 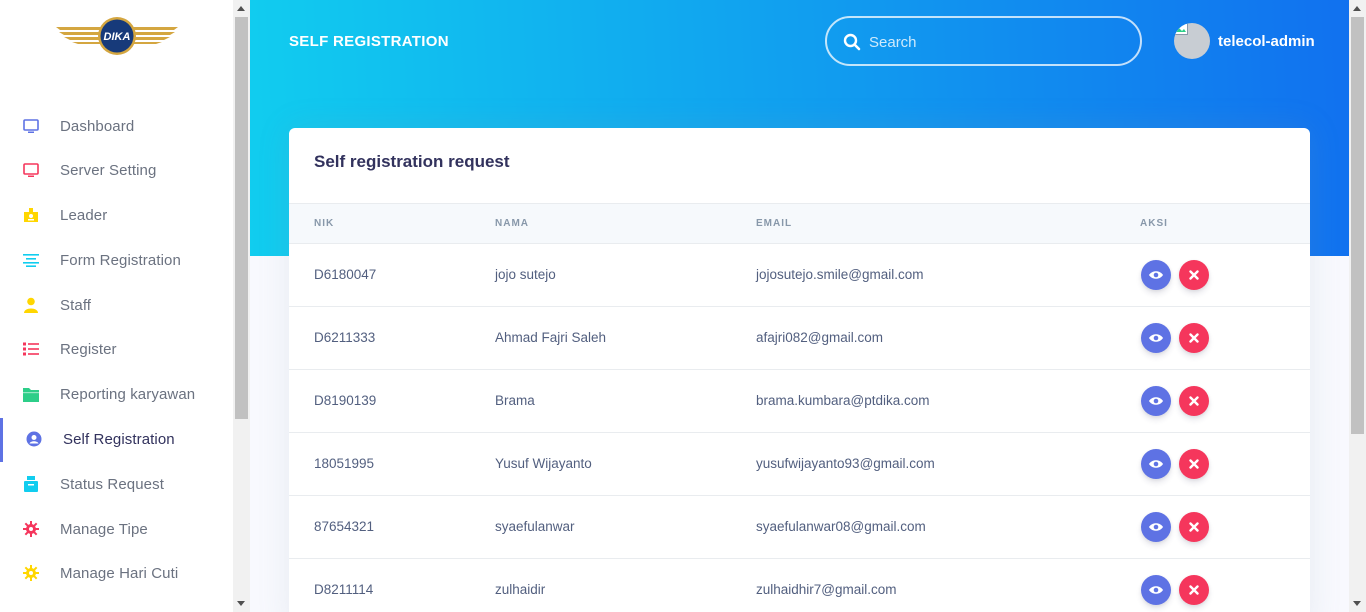 I want to click on page-scrollbar, so click(x=1357, y=306).